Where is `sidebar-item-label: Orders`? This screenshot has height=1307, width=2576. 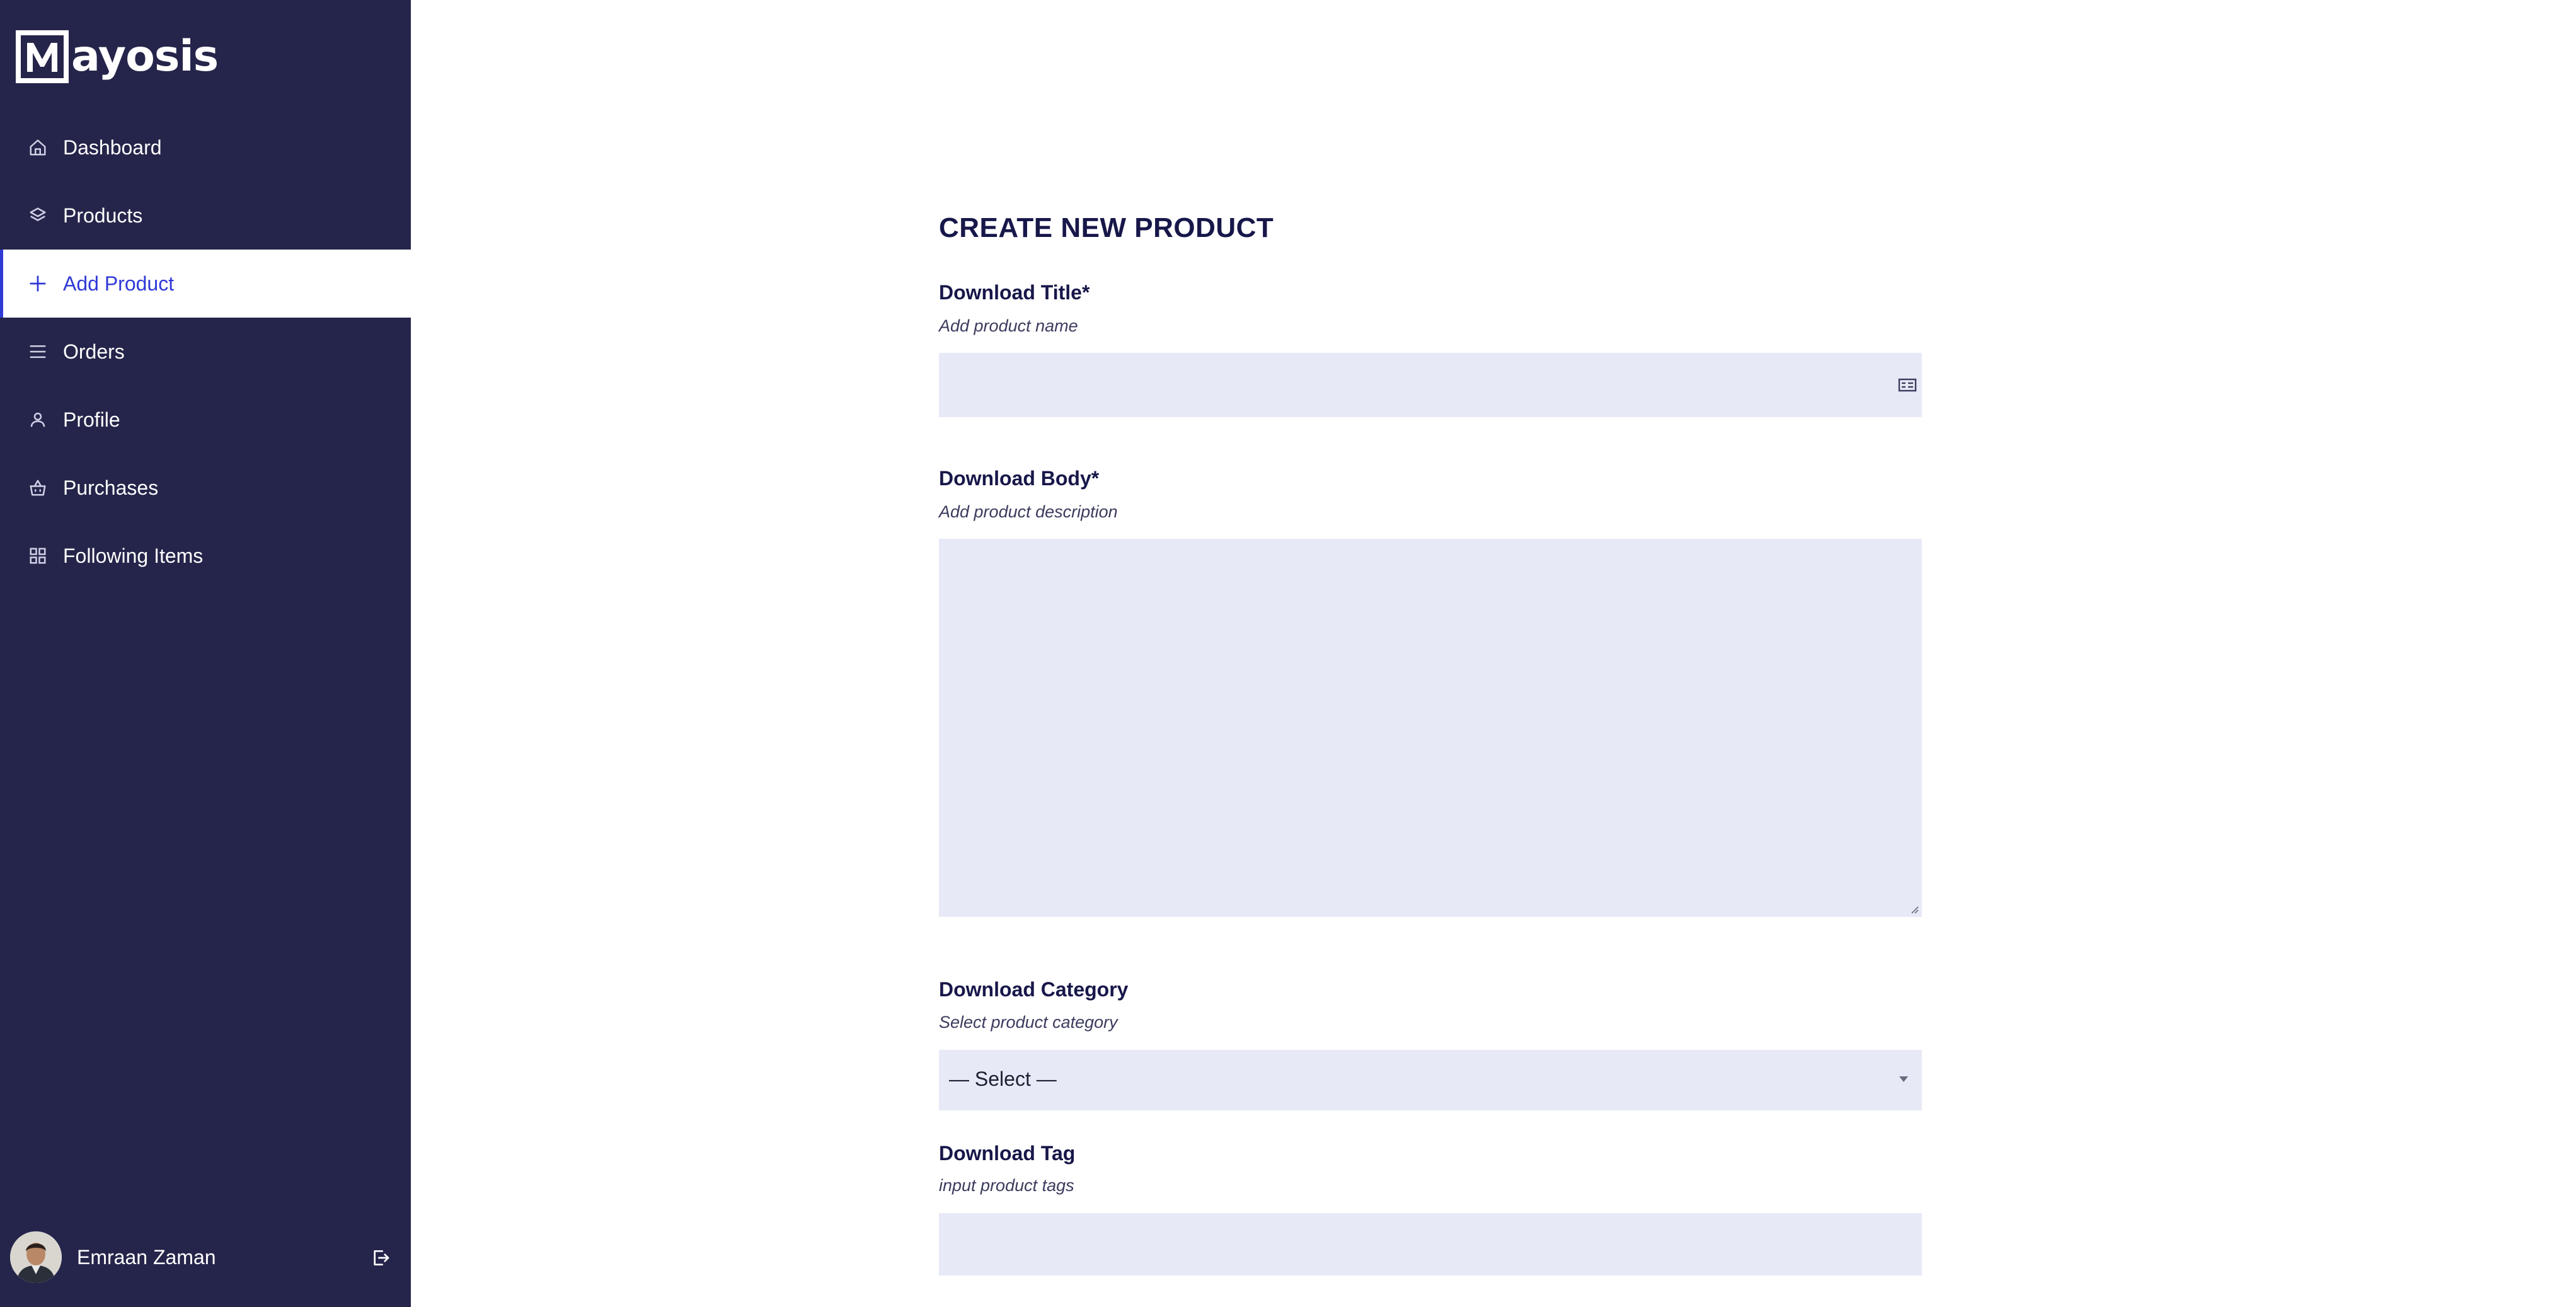 sidebar-item-label: Orders is located at coordinates (94, 351).